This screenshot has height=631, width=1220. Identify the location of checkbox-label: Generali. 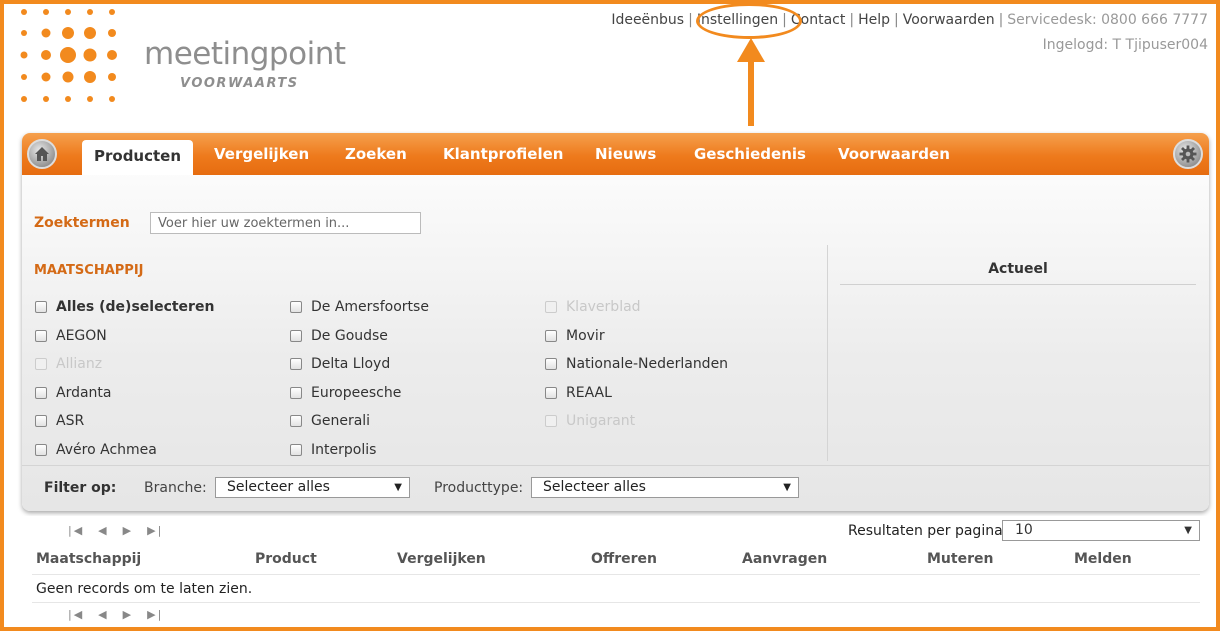
(341, 421).